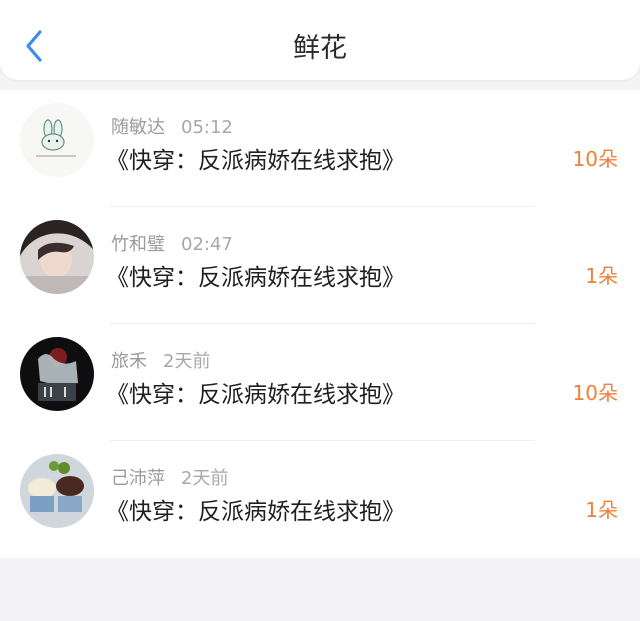 The image size is (640, 621). What do you see at coordinates (138, 244) in the screenshot?
I see `sender-name: 竹和璧` at bounding box center [138, 244].